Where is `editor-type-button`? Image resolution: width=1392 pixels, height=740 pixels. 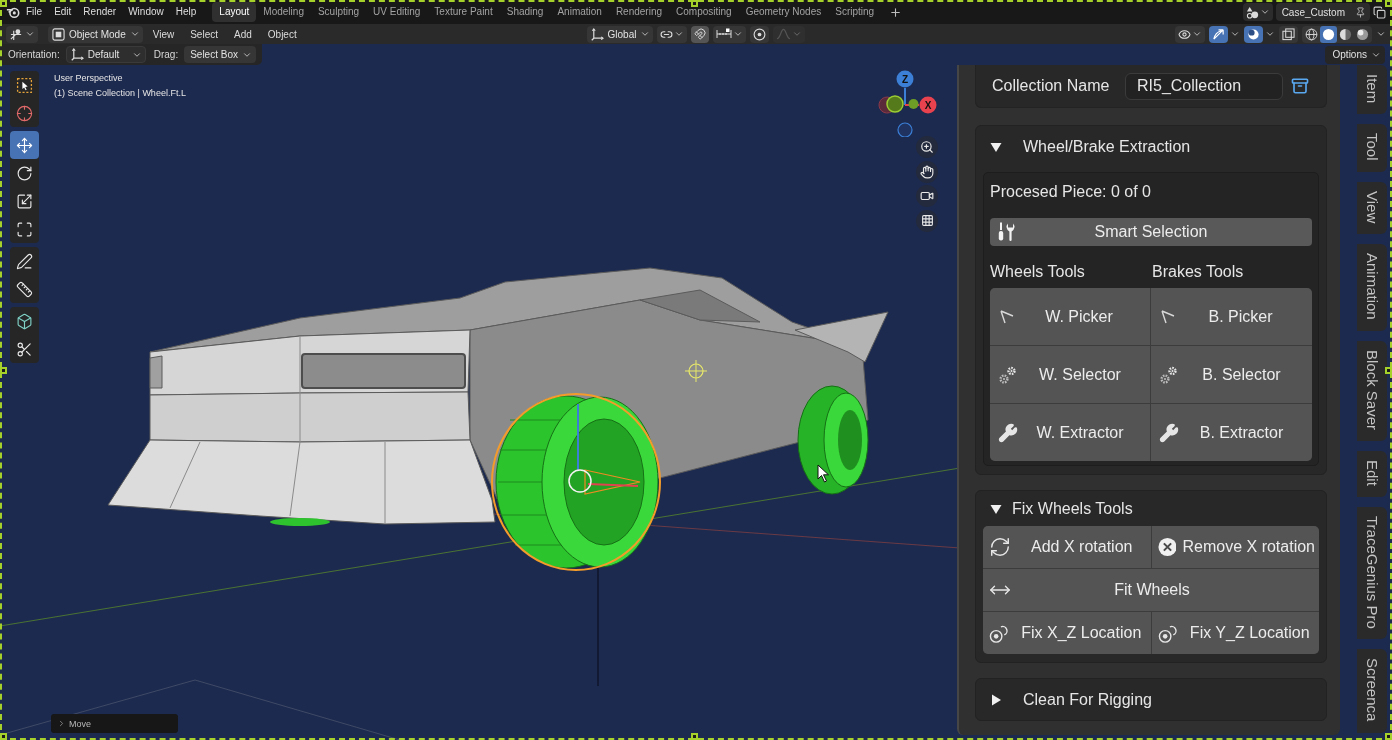
editor-type-button is located at coordinates (22, 34).